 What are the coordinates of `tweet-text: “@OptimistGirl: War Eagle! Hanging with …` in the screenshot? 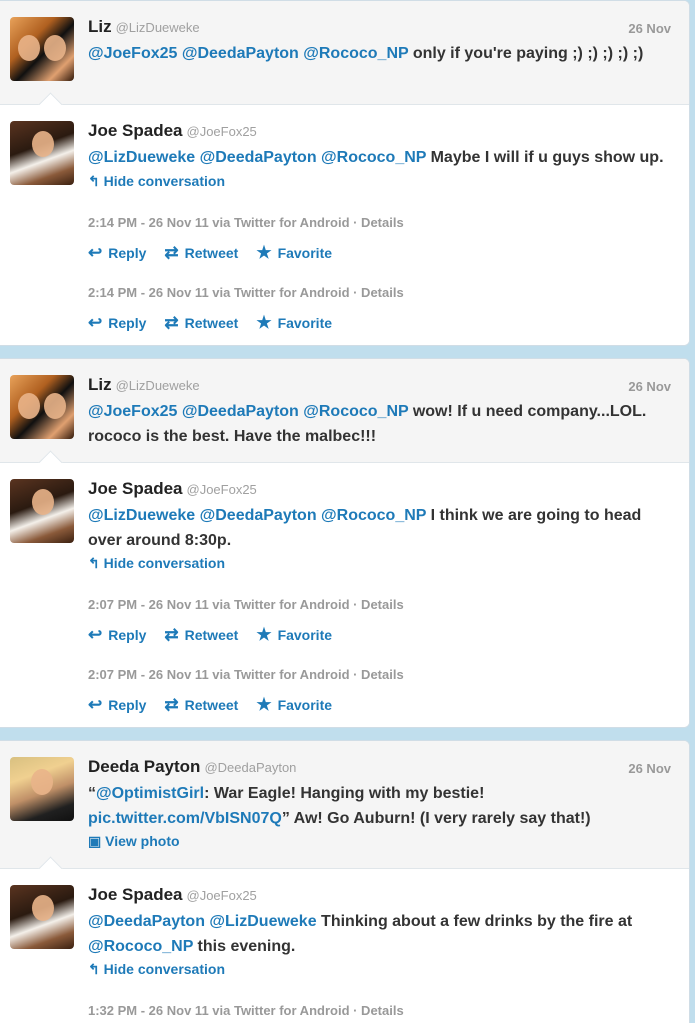 It's located at (339, 806).